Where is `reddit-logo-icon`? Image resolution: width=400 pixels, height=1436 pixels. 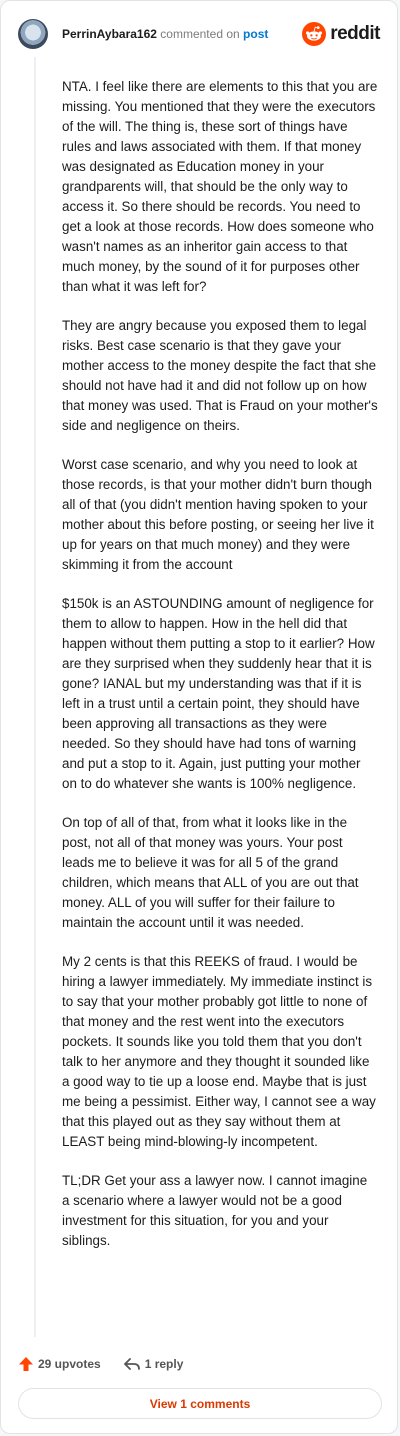 reddit-logo-icon is located at coordinates (314, 34).